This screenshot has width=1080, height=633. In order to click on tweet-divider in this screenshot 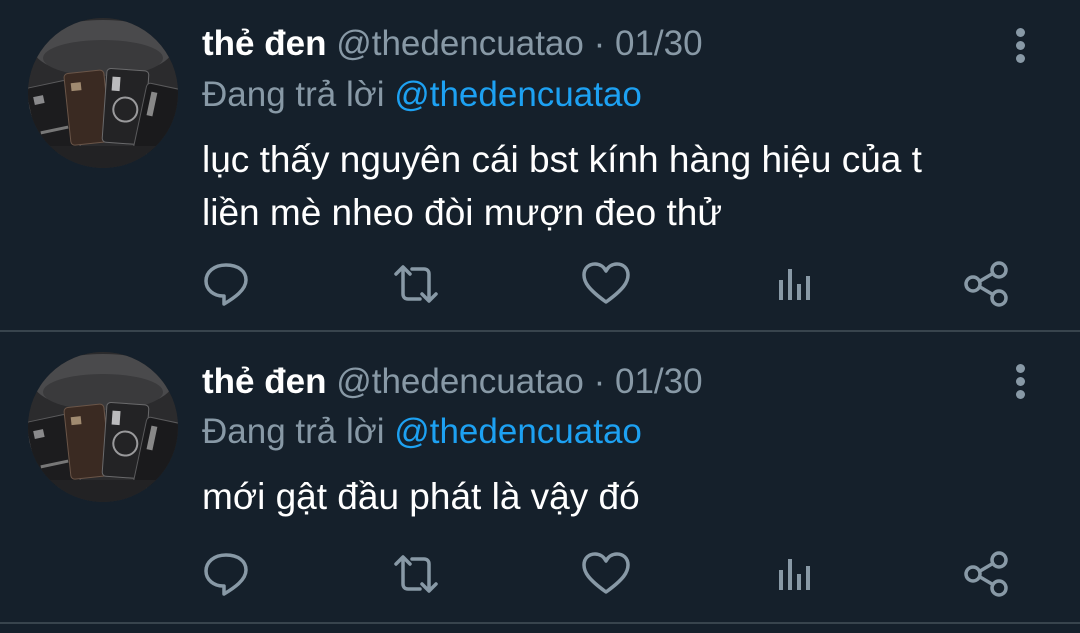, I will do `click(540, 623)`.